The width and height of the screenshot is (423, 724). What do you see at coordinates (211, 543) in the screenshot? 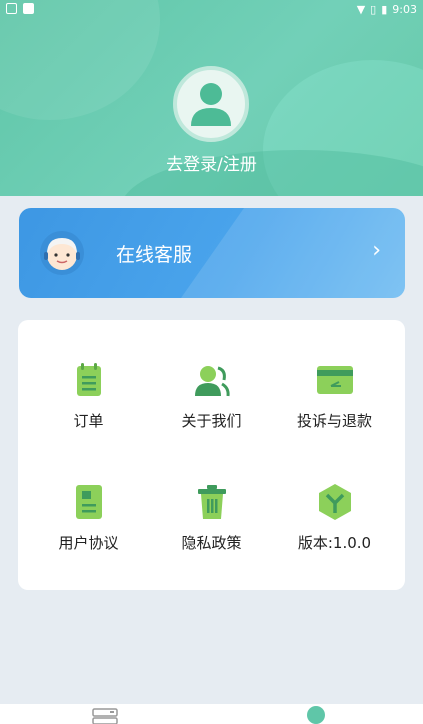
I see `menu-item-label: 隐私政策` at bounding box center [211, 543].